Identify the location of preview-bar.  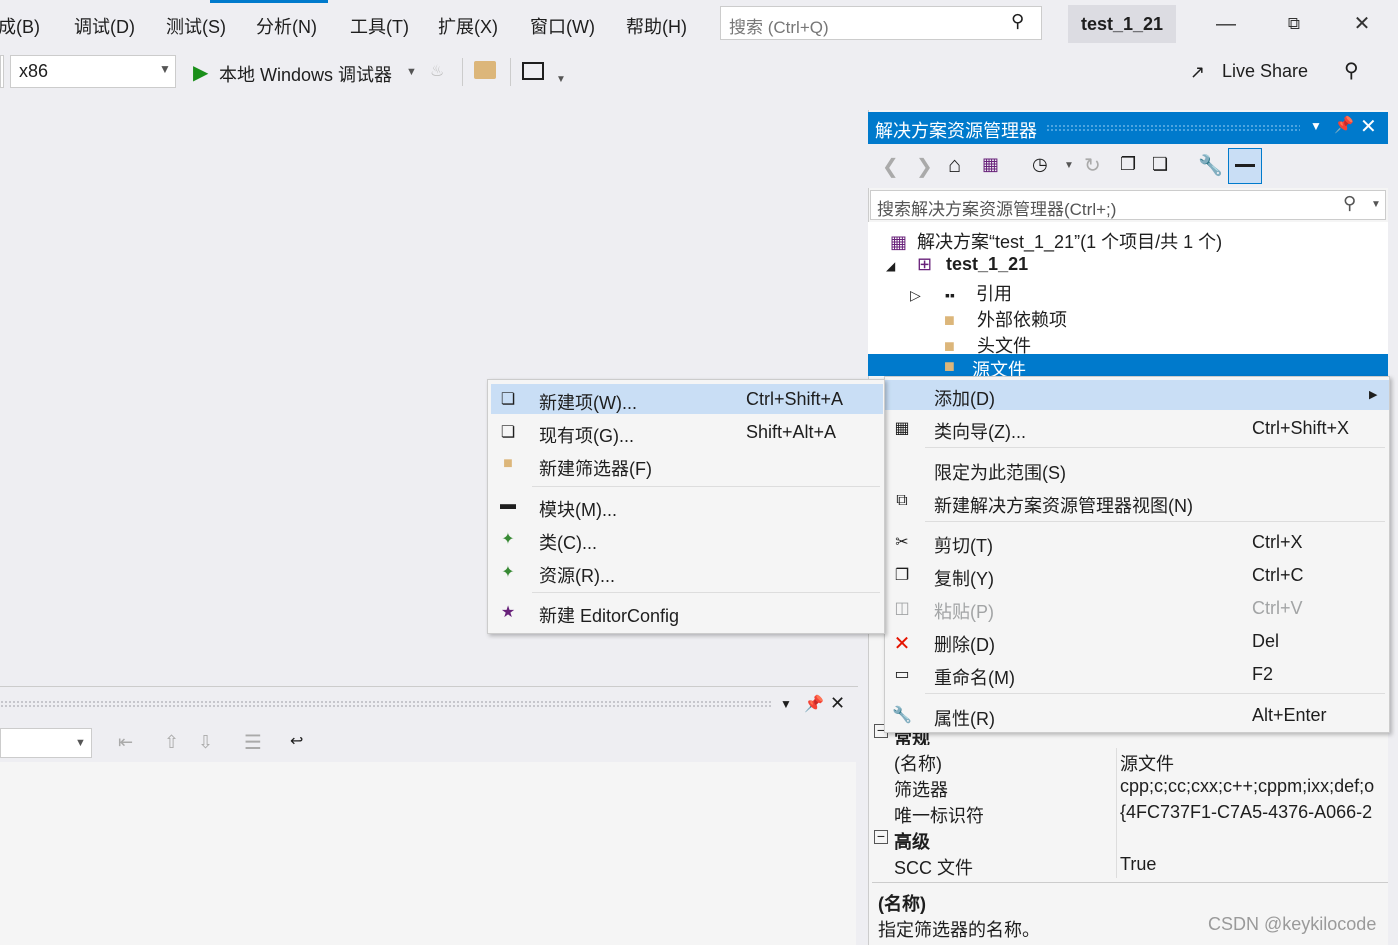
(1245, 165).